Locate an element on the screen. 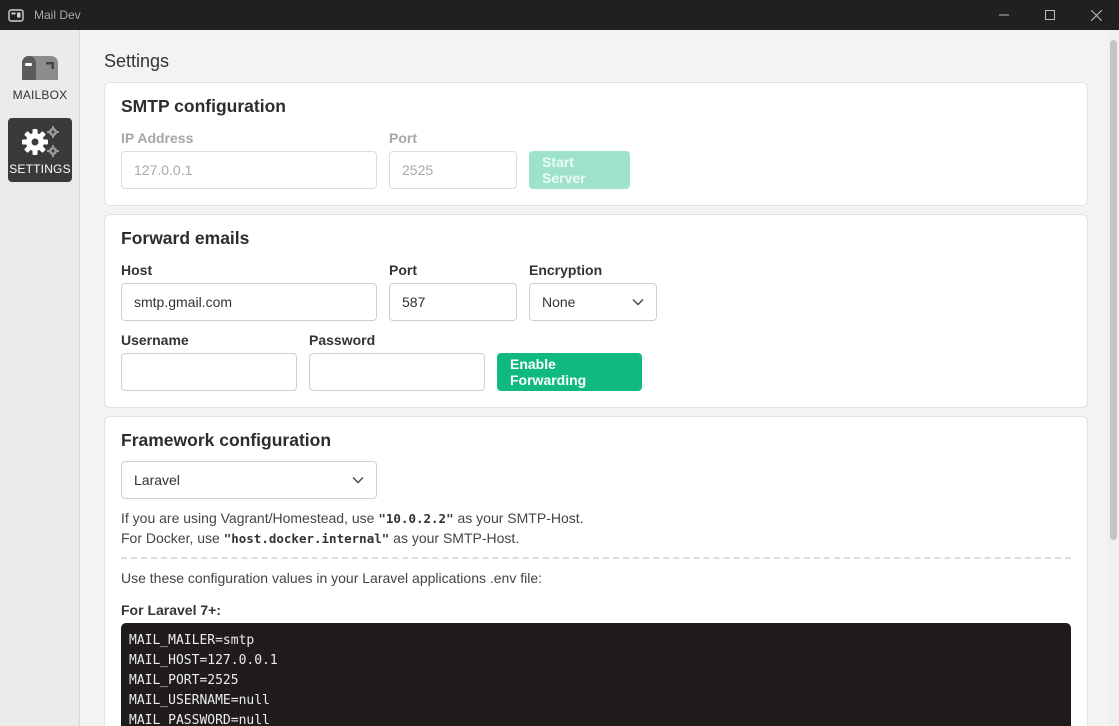 The width and height of the screenshot is (1119, 726). code-line: MAIL_MAILER=smtp is located at coordinates (192, 640).